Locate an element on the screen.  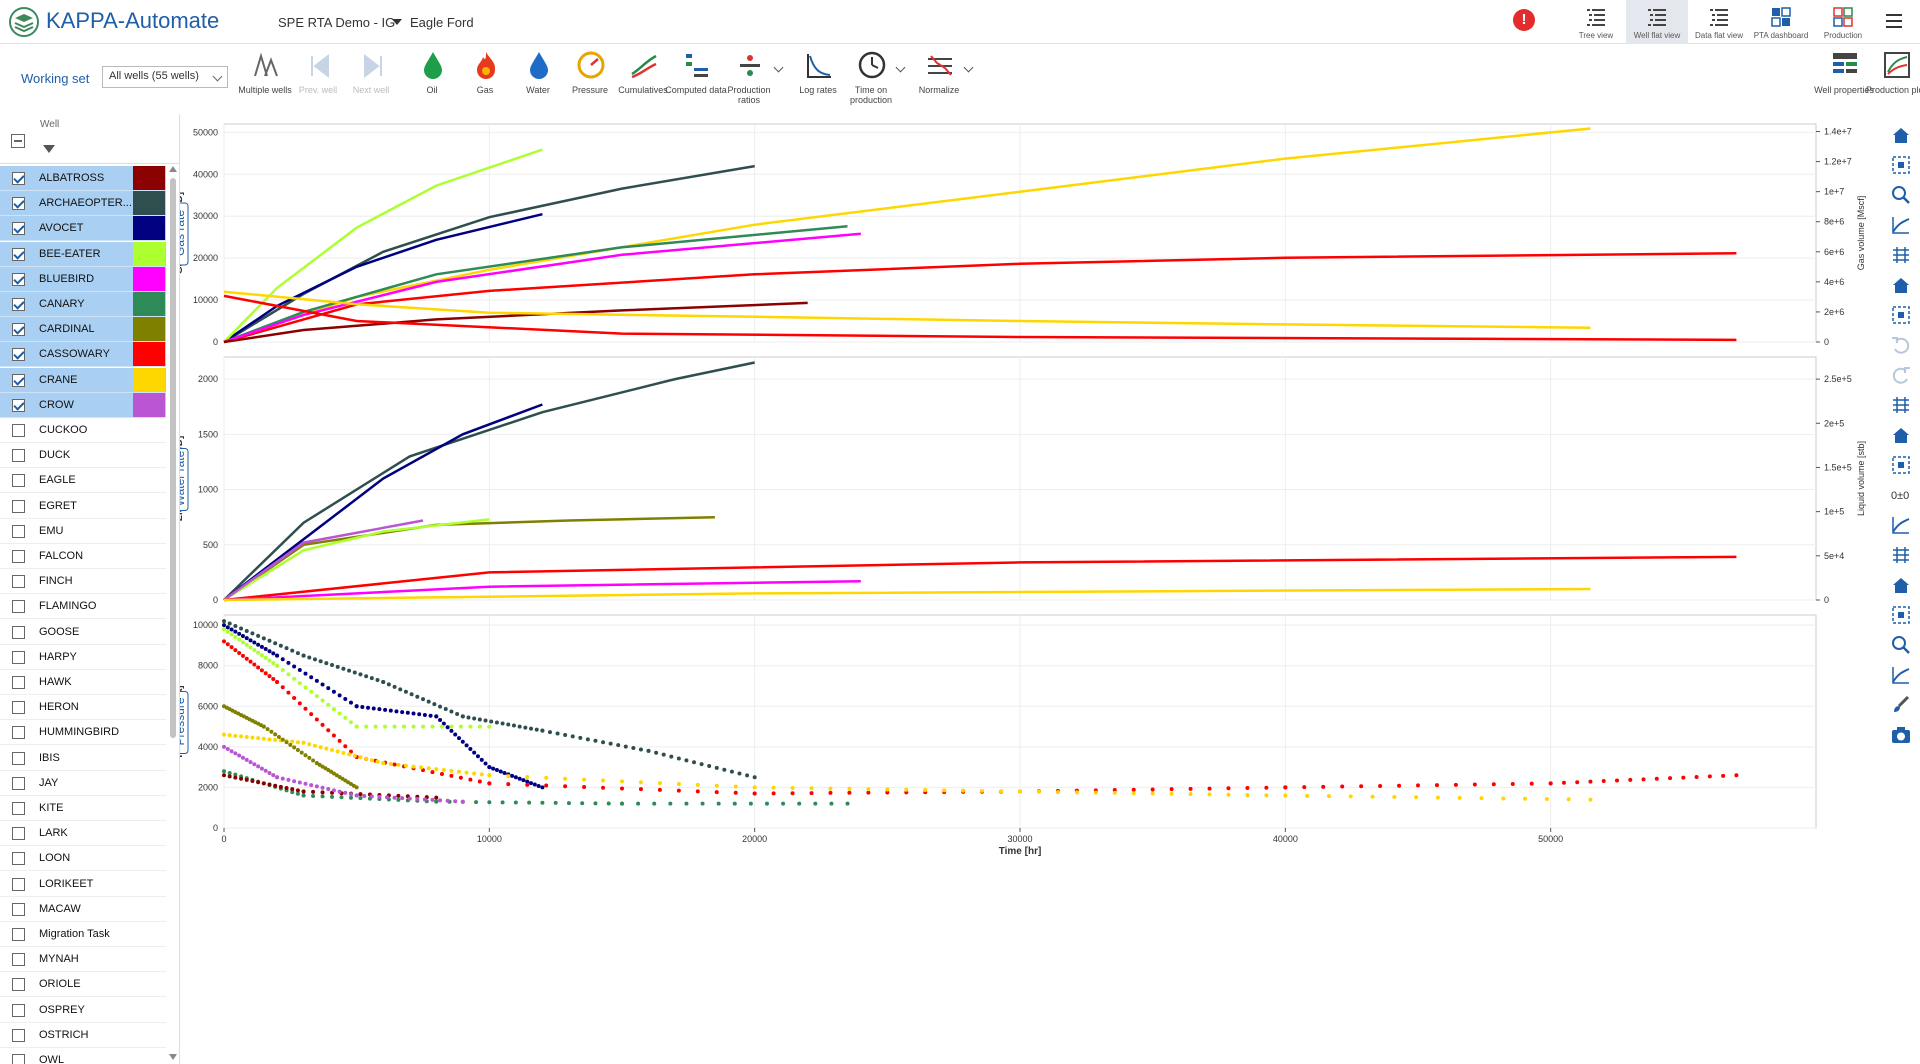
offset-icon: 0±0 is located at coordinates (1901, 495).